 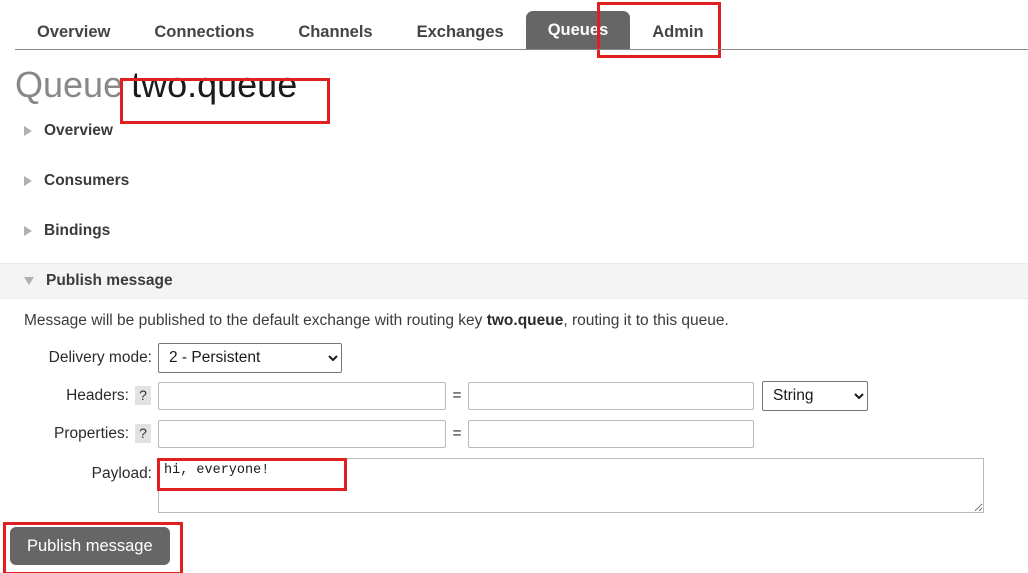 I want to click on headers-label: Headers:, so click(x=97, y=395).